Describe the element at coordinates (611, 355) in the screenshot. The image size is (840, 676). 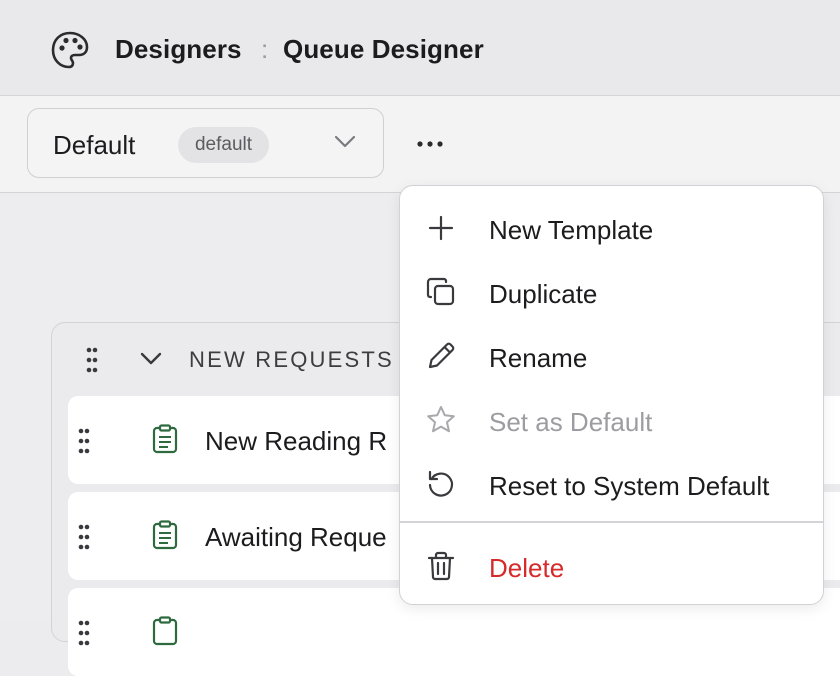
I see `menu-item-rename: Rename` at that location.